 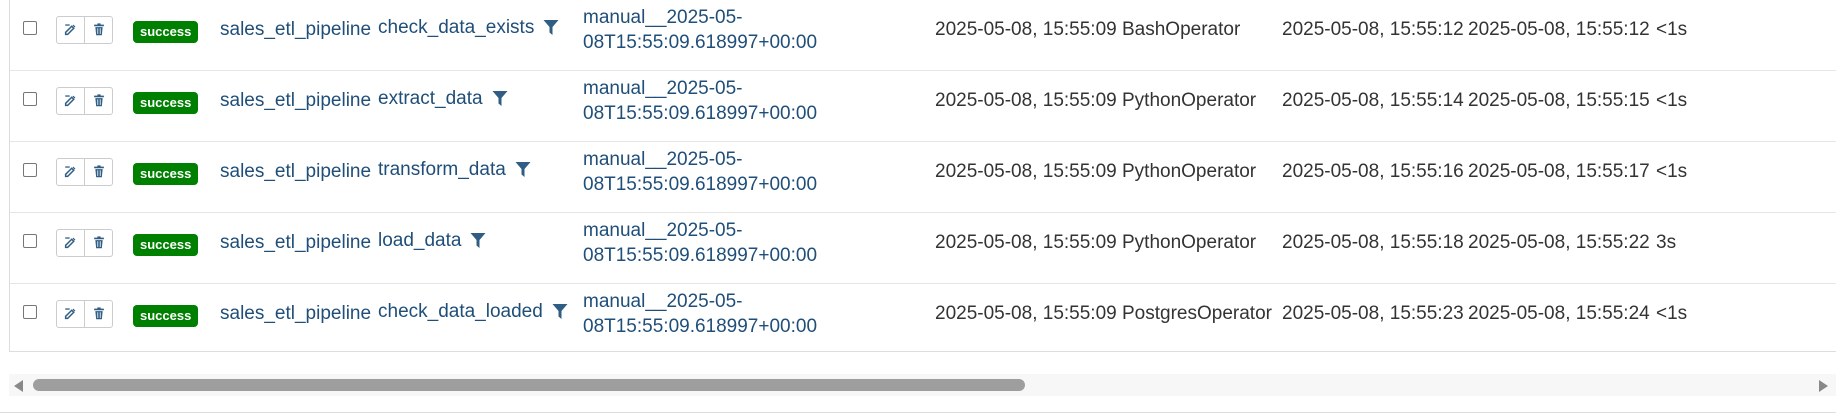 What do you see at coordinates (430, 98) in the screenshot?
I see `task-id-link: extract_data` at bounding box center [430, 98].